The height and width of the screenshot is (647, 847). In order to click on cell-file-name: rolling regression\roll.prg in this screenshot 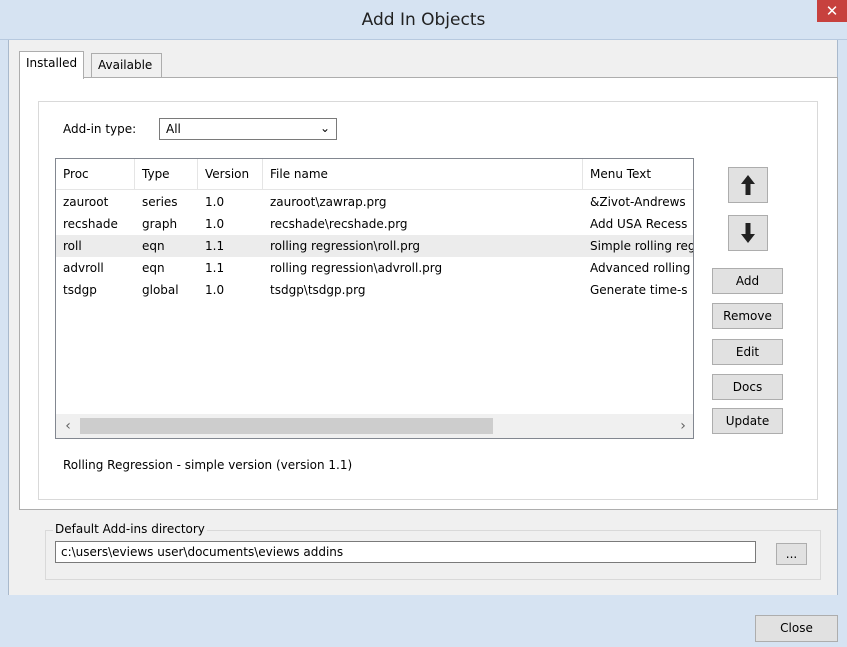, I will do `click(345, 246)`.